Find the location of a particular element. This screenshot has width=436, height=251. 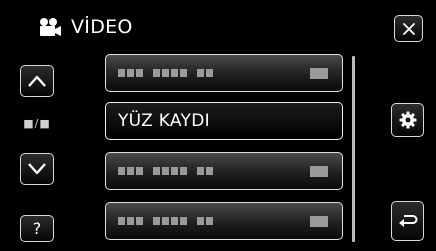

header: VİDEO is located at coordinates (85, 27).